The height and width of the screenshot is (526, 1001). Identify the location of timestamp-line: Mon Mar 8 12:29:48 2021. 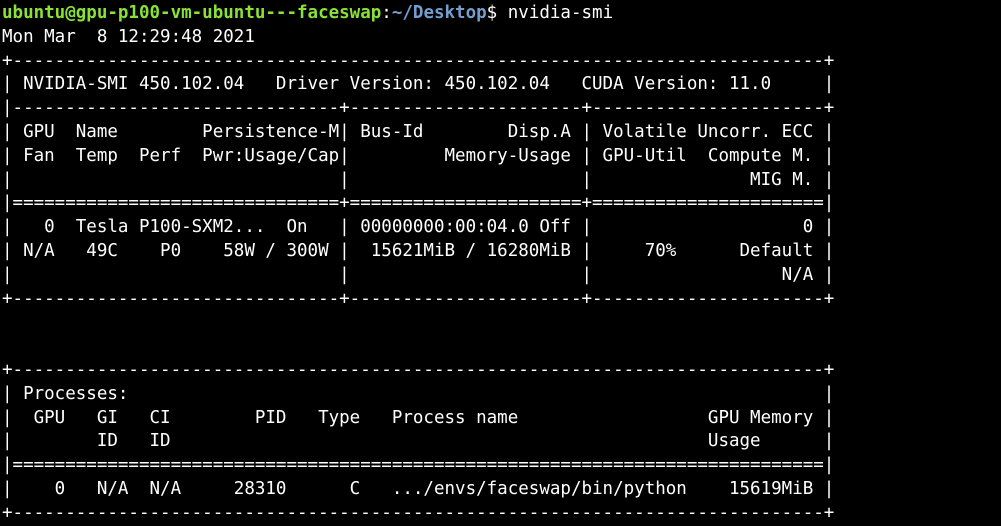
(128, 36).